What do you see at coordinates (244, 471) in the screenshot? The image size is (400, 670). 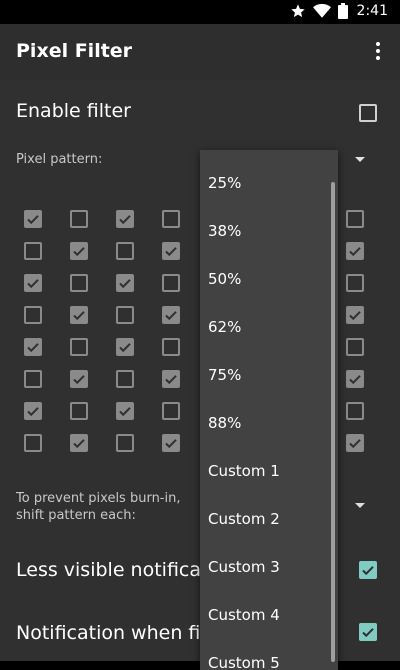 I see `dropdown-option-label: Custom 1` at bounding box center [244, 471].